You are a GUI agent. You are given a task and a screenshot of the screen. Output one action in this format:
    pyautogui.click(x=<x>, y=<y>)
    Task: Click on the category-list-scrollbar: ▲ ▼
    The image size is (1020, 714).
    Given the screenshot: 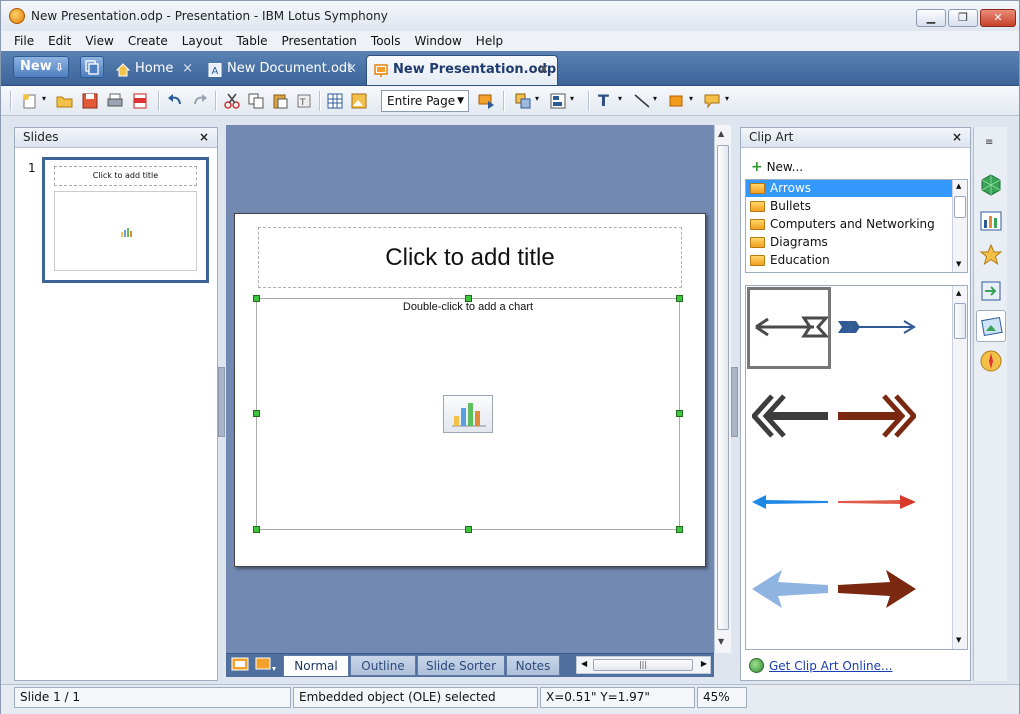 What is the action you would take?
    pyautogui.click(x=959, y=226)
    